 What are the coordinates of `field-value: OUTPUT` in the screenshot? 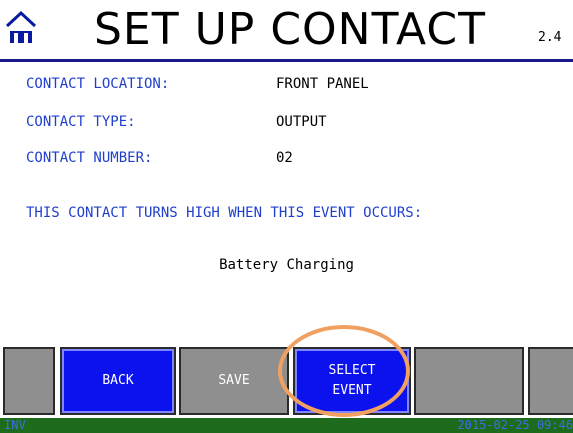 It's located at (301, 122).